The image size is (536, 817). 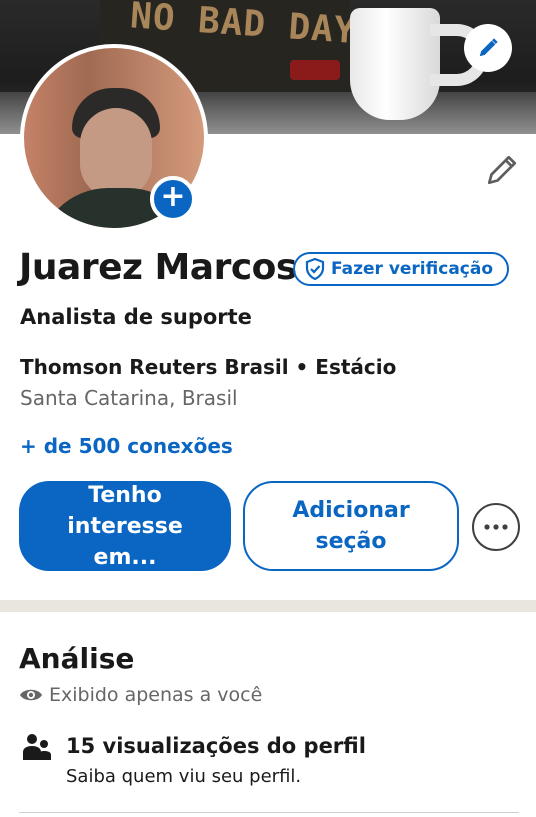 I want to click on visibility-label: Exibido apenas a você, so click(x=156, y=695).